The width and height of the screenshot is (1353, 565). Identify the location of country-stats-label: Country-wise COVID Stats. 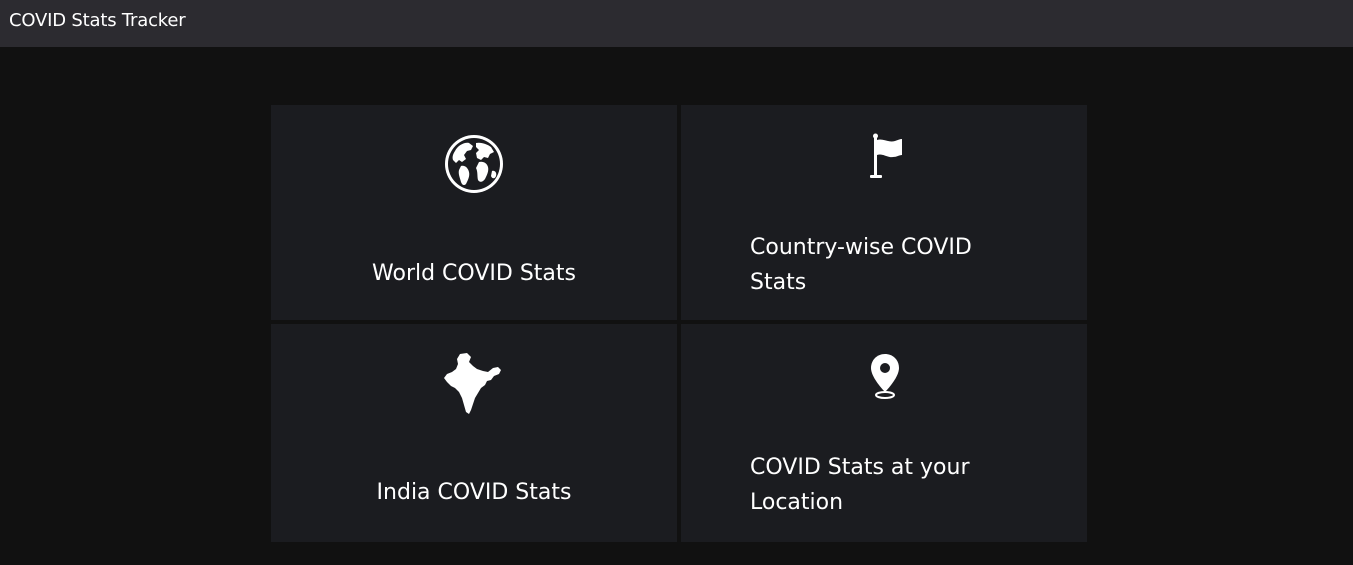
(861, 265).